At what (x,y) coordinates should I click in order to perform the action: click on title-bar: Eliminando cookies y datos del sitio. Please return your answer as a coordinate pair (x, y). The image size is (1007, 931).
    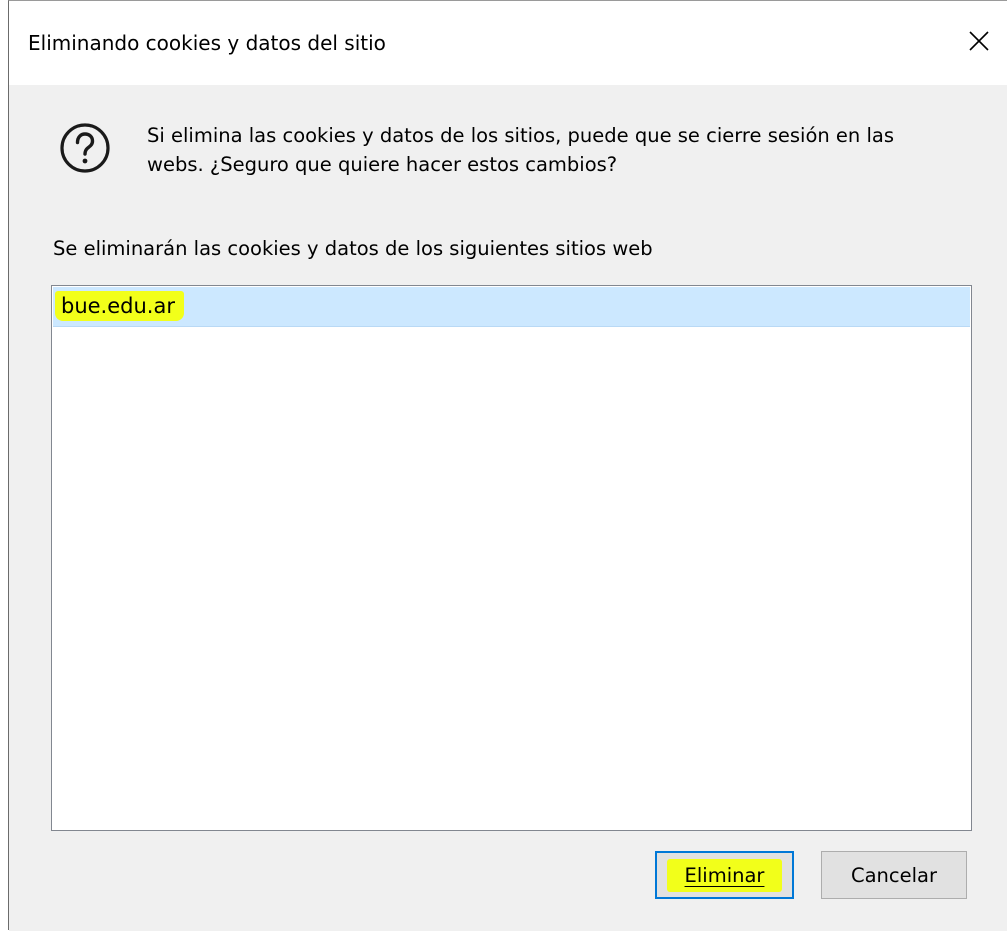
    Looking at the image, I should click on (508, 43).